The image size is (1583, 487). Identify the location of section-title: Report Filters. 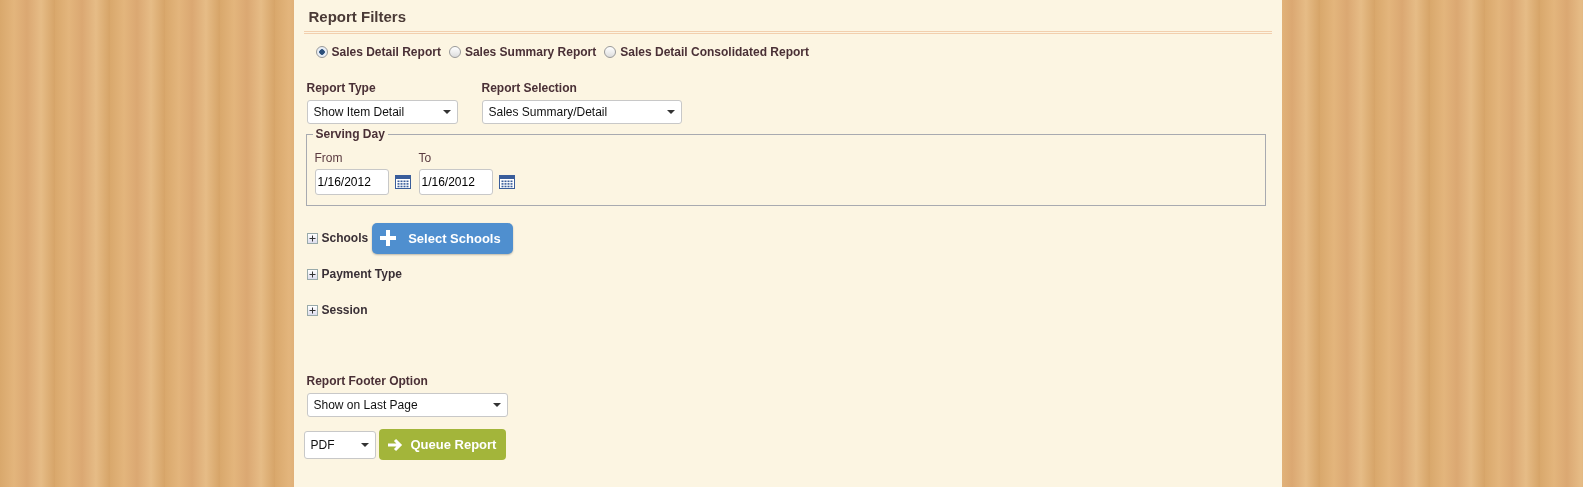
(787, 17).